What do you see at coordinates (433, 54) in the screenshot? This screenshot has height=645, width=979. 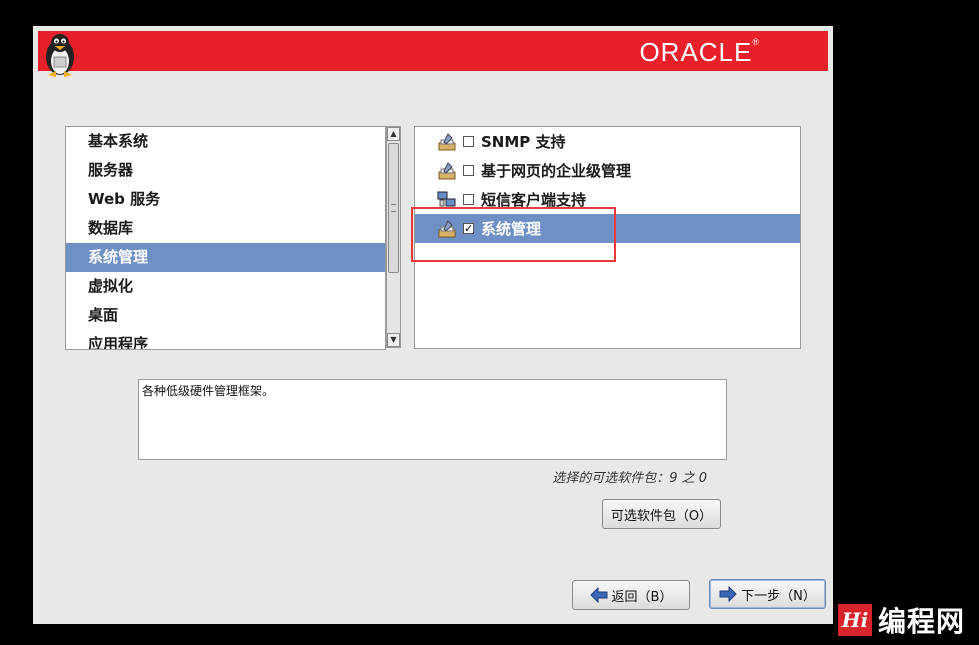 I see `header-banner: ORACLE®` at bounding box center [433, 54].